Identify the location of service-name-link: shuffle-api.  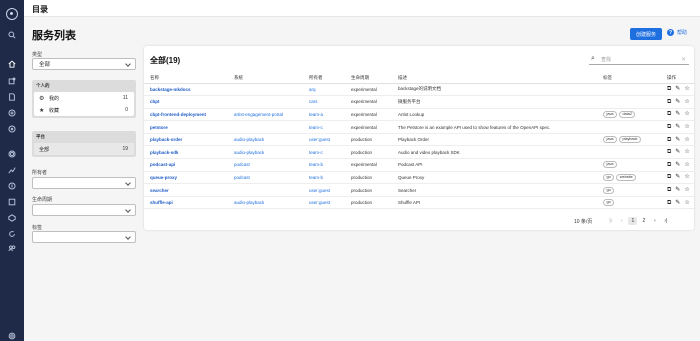
(186, 203).